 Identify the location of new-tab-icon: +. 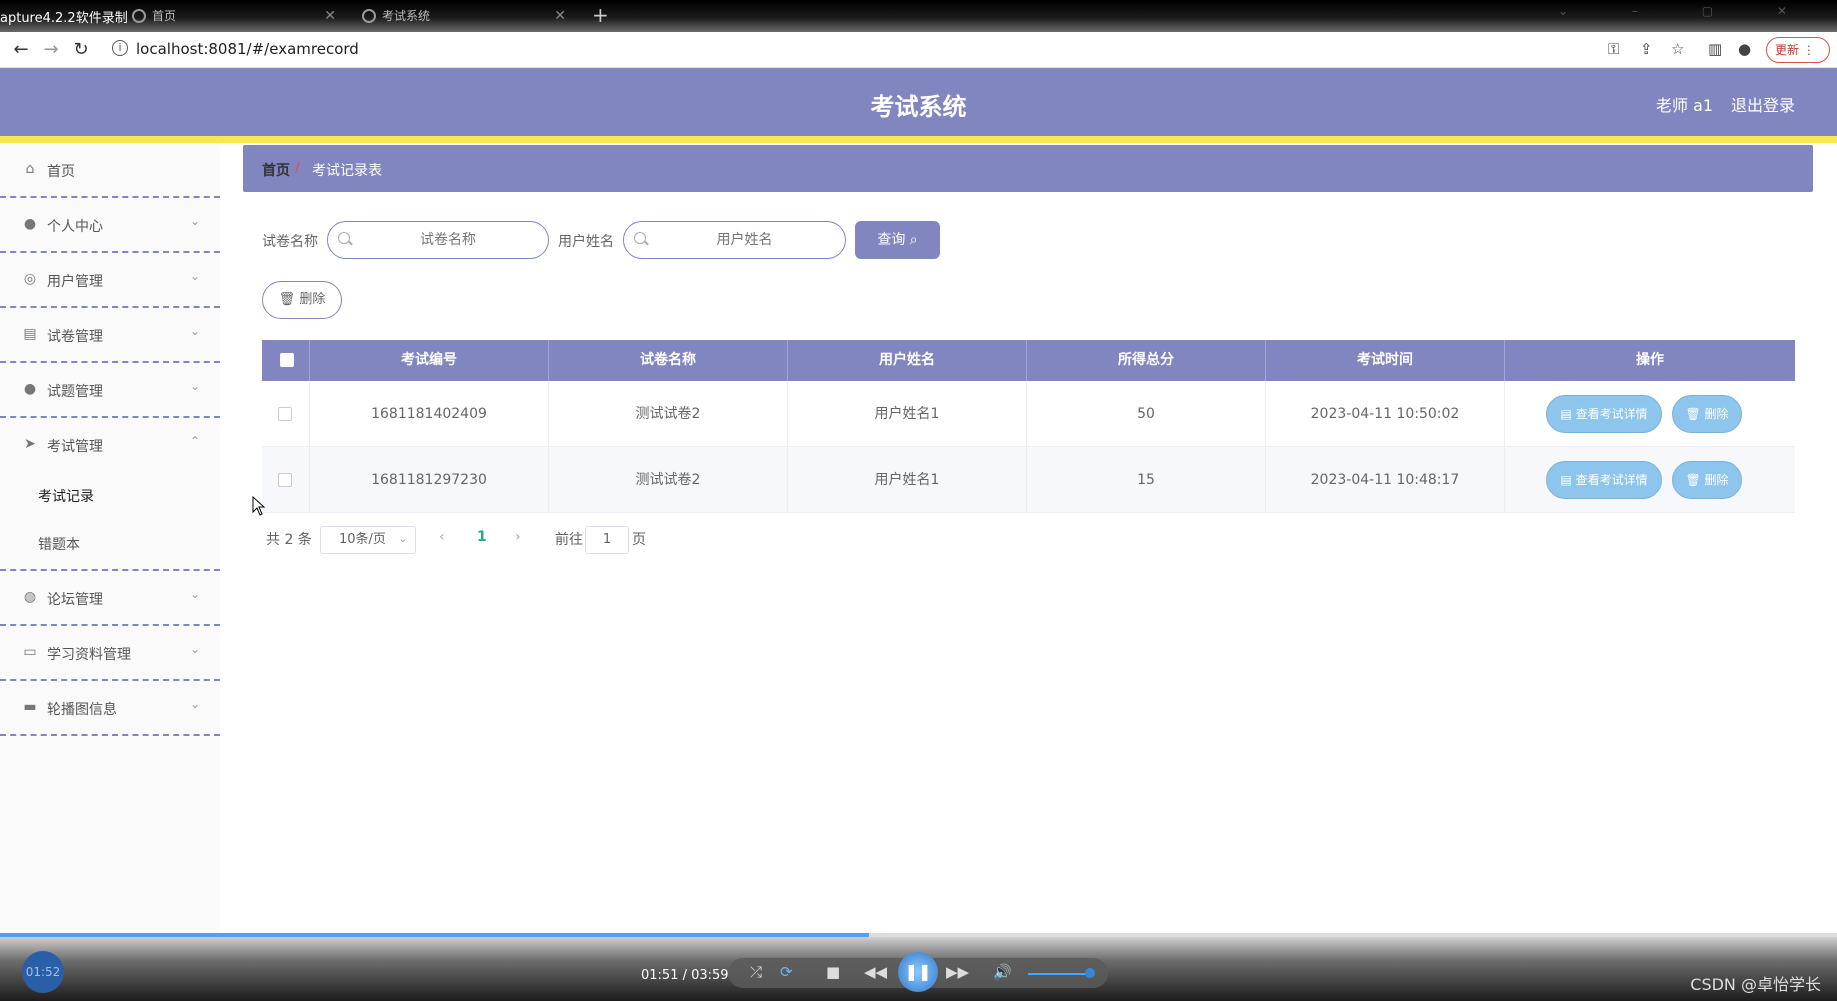
(600, 15).